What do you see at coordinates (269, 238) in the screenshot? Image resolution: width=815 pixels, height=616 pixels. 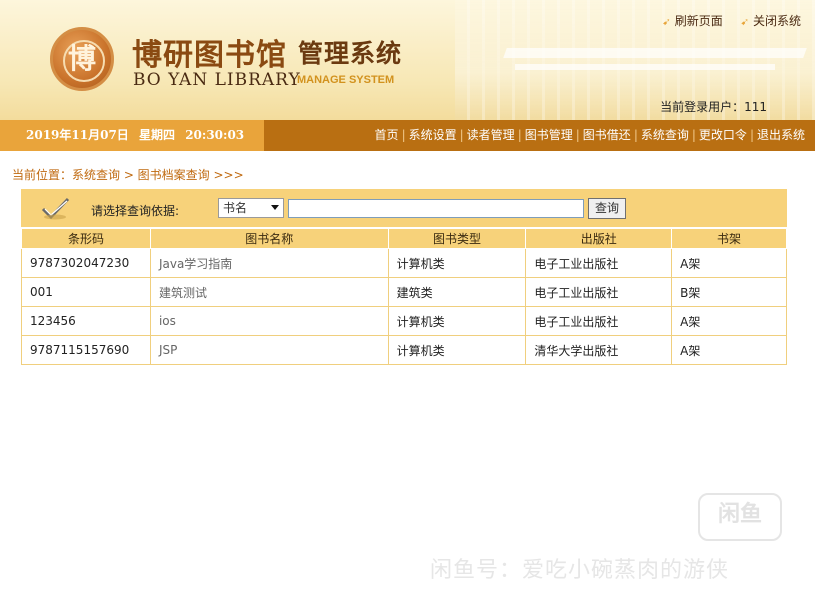 I see `column-header-book-name: 图书名称` at bounding box center [269, 238].